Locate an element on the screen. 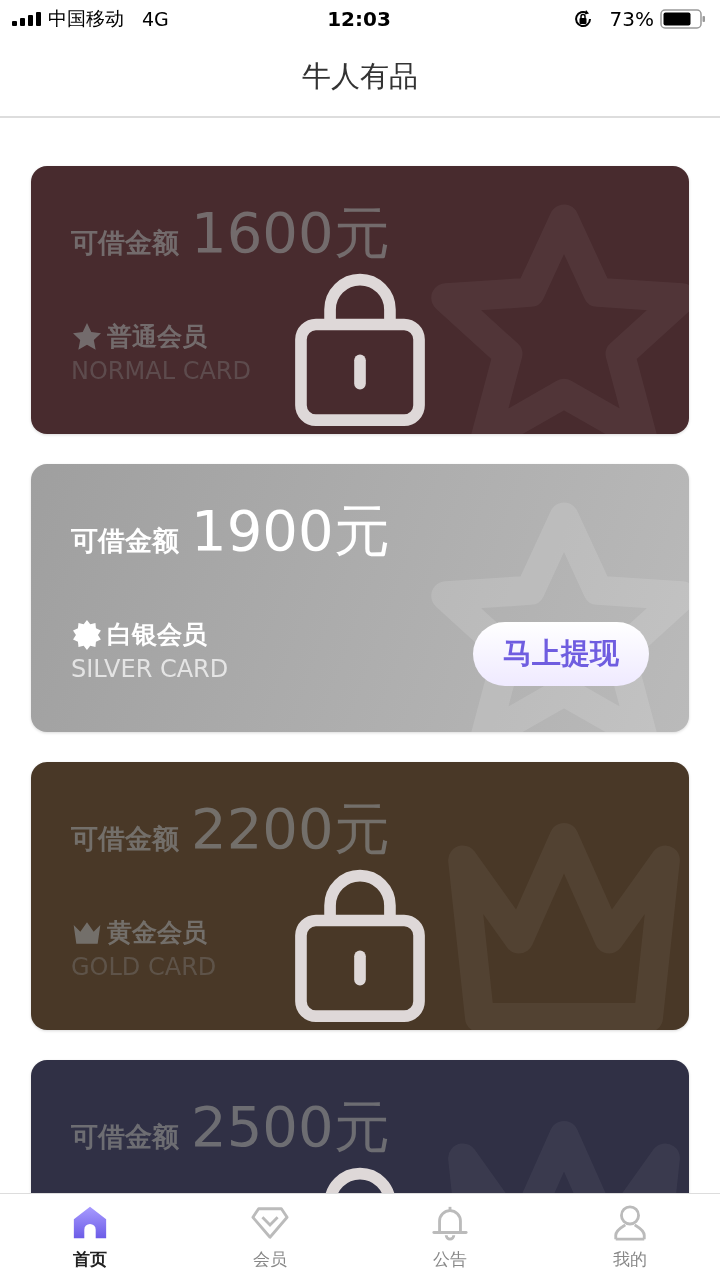  amount-value: 2500元 is located at coordinates (290, 1127).